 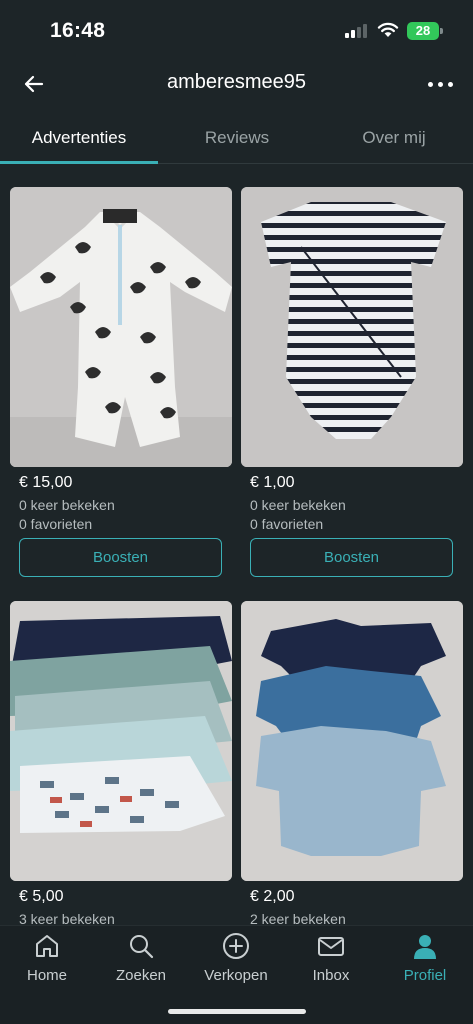 I want to click on more-options-button, so click(x=440, y=84).